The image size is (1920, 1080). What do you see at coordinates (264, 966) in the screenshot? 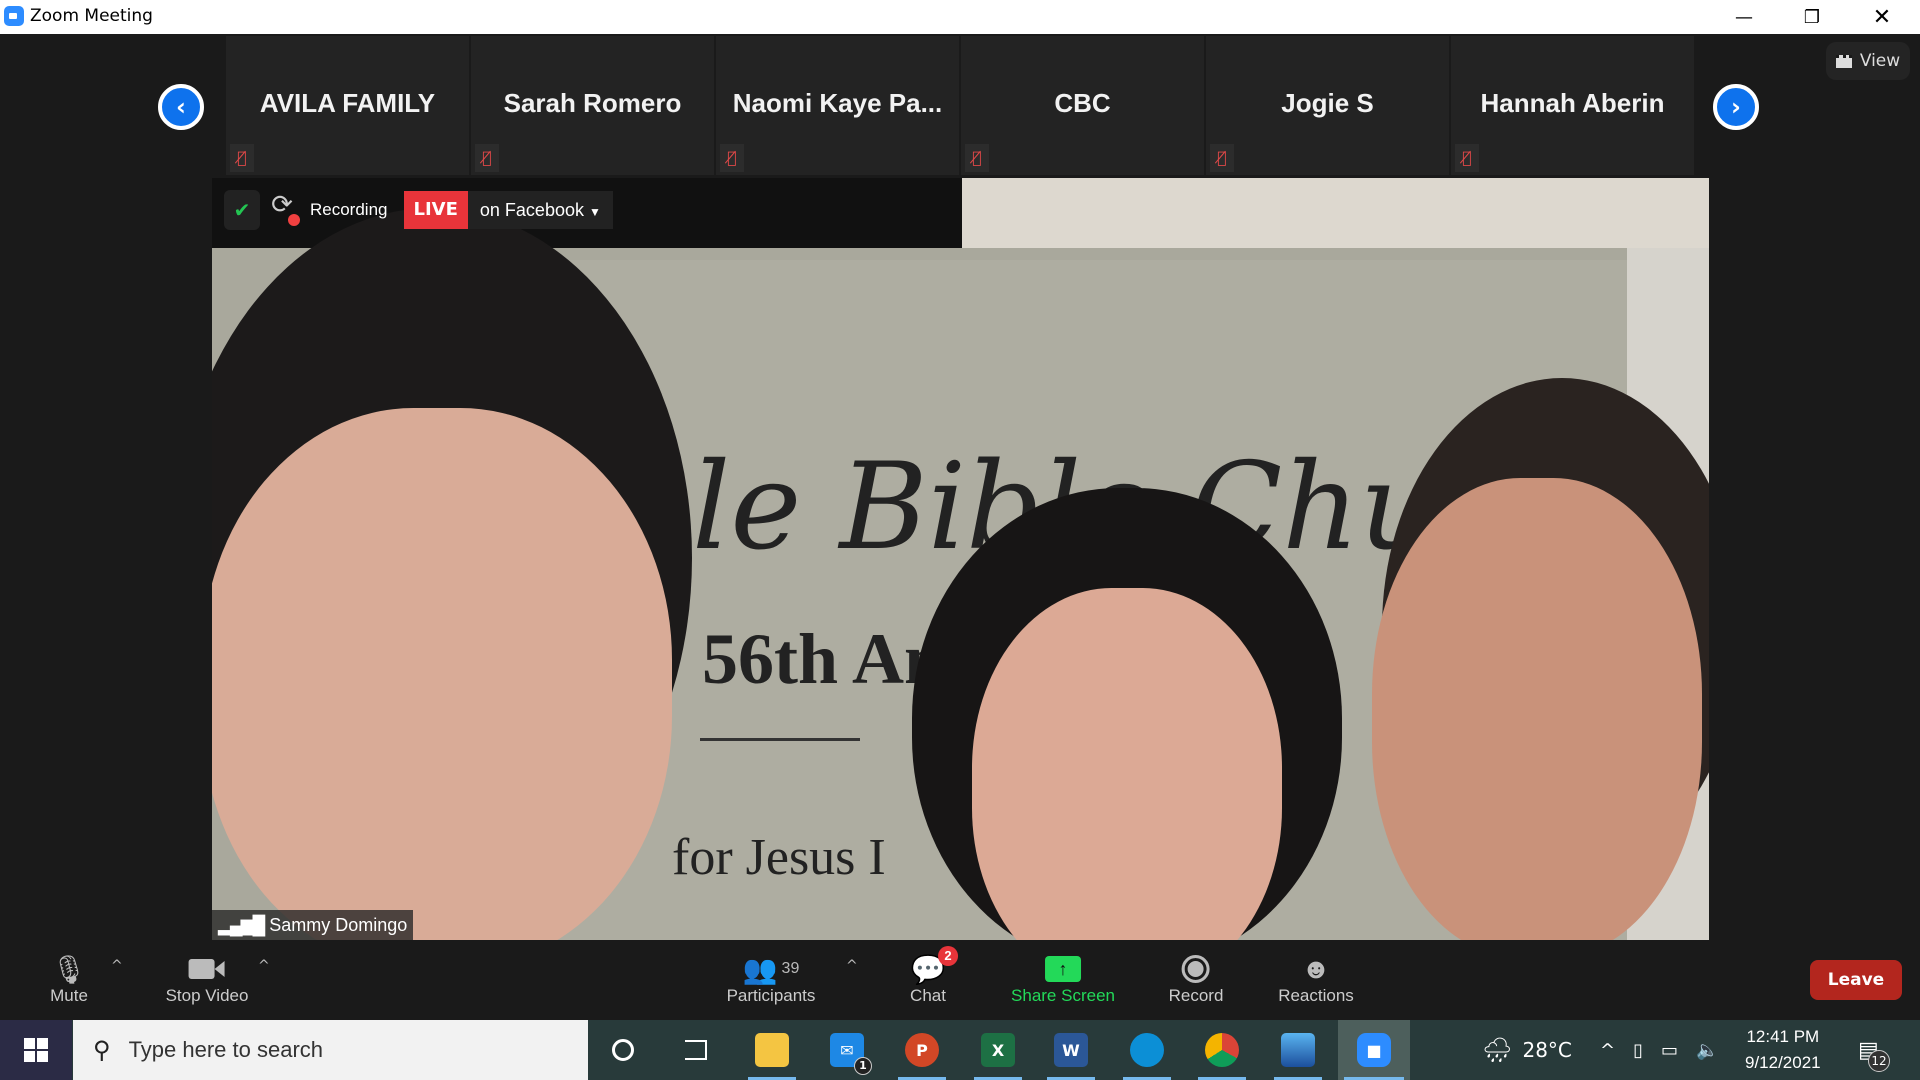
I see `video-options-caret: ^` at bounding box center [264, 966].